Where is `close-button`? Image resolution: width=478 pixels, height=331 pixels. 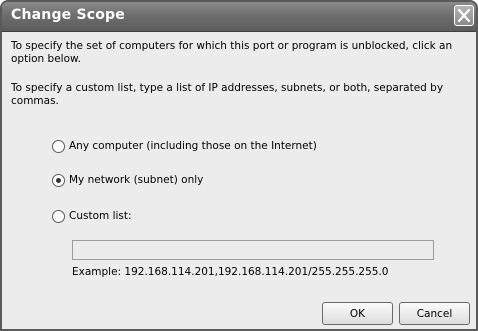 close-button is located at coordinates (464, 15).